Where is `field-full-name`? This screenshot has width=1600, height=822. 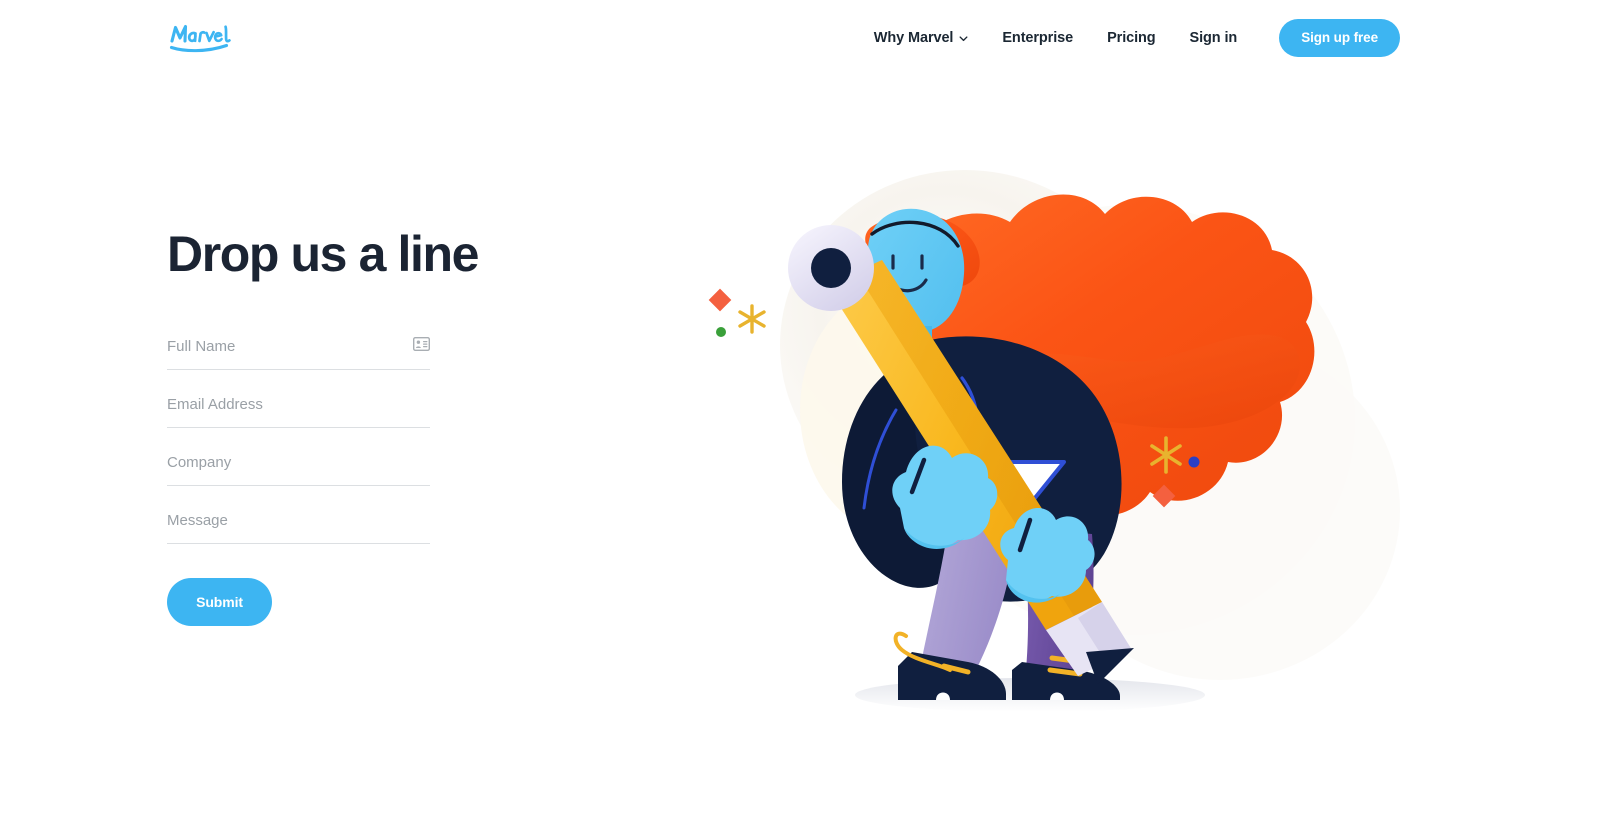 field-full-name is located at coordinates (298, 353).